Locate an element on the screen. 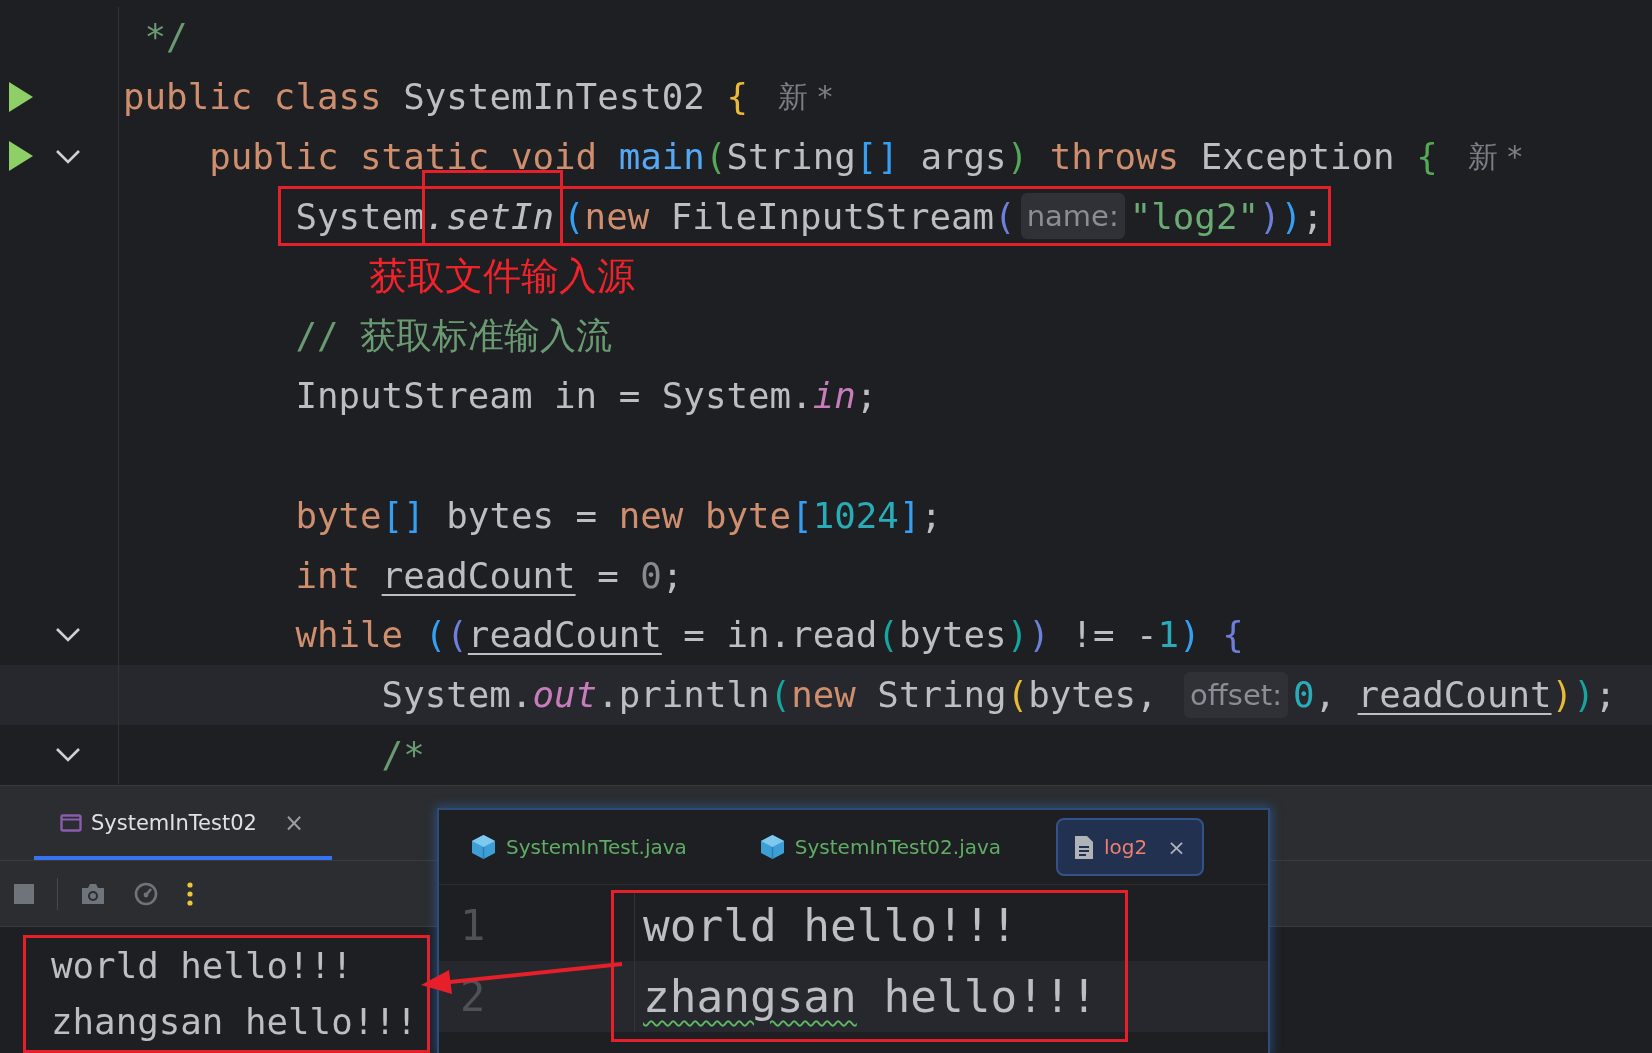  code-text: "log2")); is located at coordinates (1226, 216).